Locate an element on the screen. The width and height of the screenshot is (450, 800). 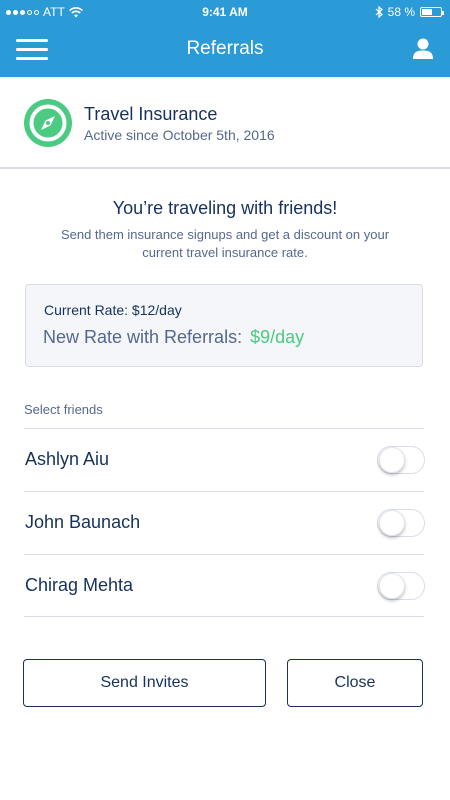
current-rate: Current Rate: $12/day is located at coordinates (113, 310).